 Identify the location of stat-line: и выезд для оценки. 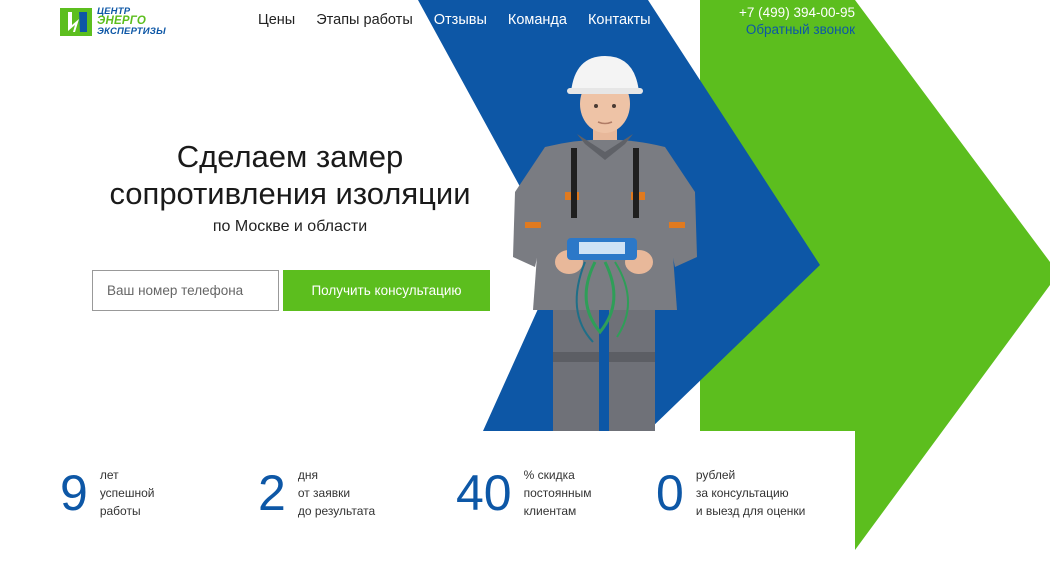
(750, 511).